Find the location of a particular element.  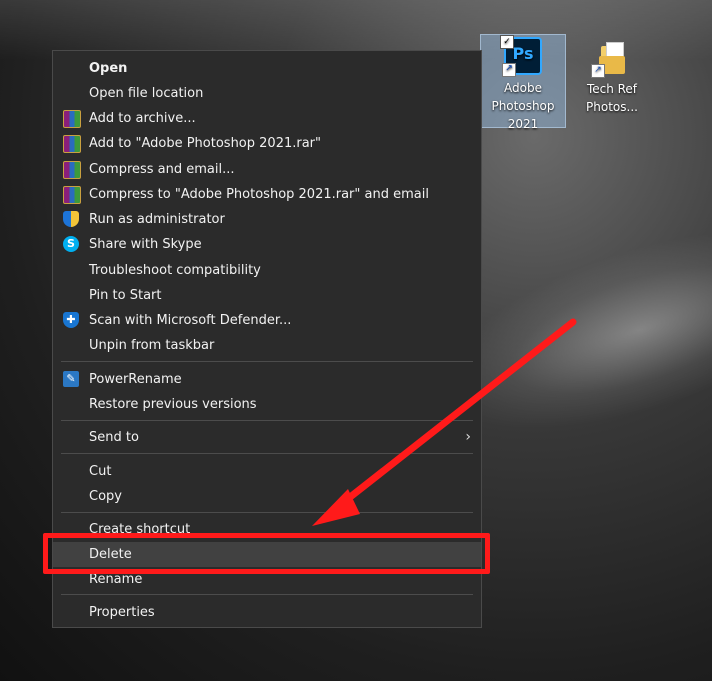

annotation-arrow-icon is located at coordinates (444, 422).